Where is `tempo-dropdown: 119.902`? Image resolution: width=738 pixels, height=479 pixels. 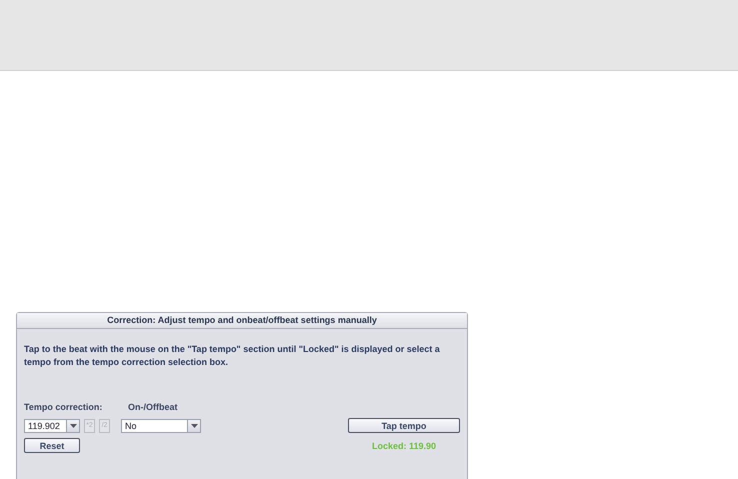
tempo-dropdown: 119.902 is located at coordinates (52, 425).